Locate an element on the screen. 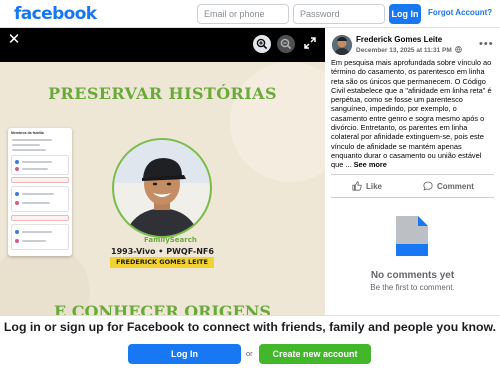 The width and height of the screenshot is (500, 375). post-date-text: December 13, 2025 at 11:31 PM is located at coordinates (404, 50).